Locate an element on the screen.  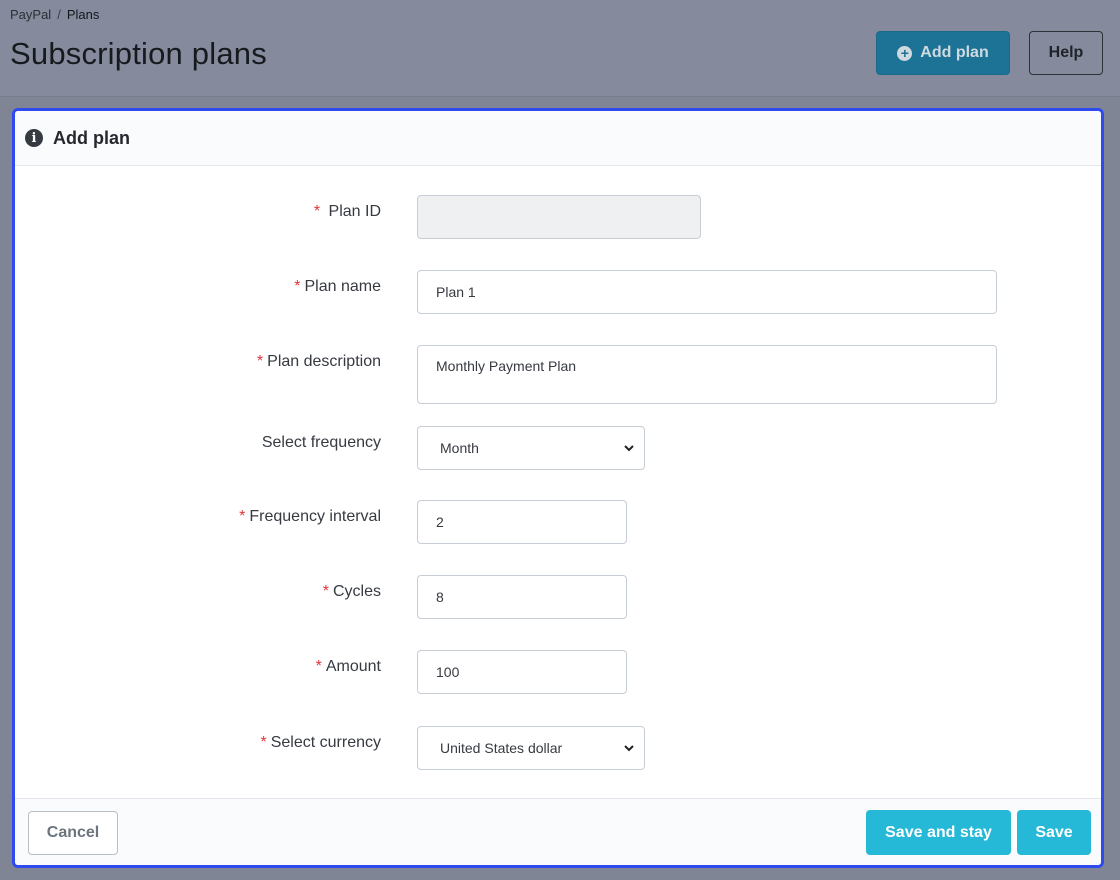
add-plan-button: + Add plan is located at coordinates (943, 53).